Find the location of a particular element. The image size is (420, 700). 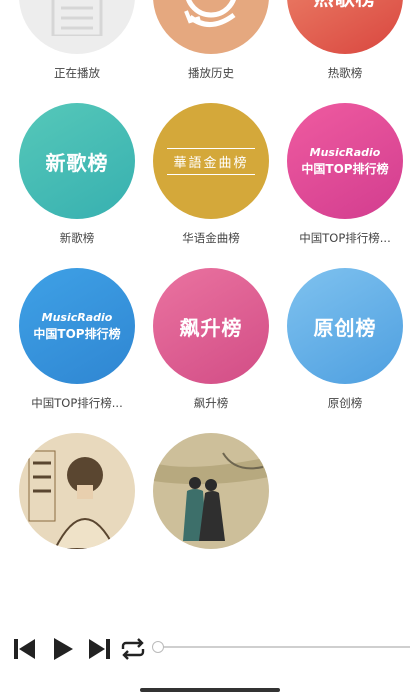

play-icon is located at coordinates (63, 649).